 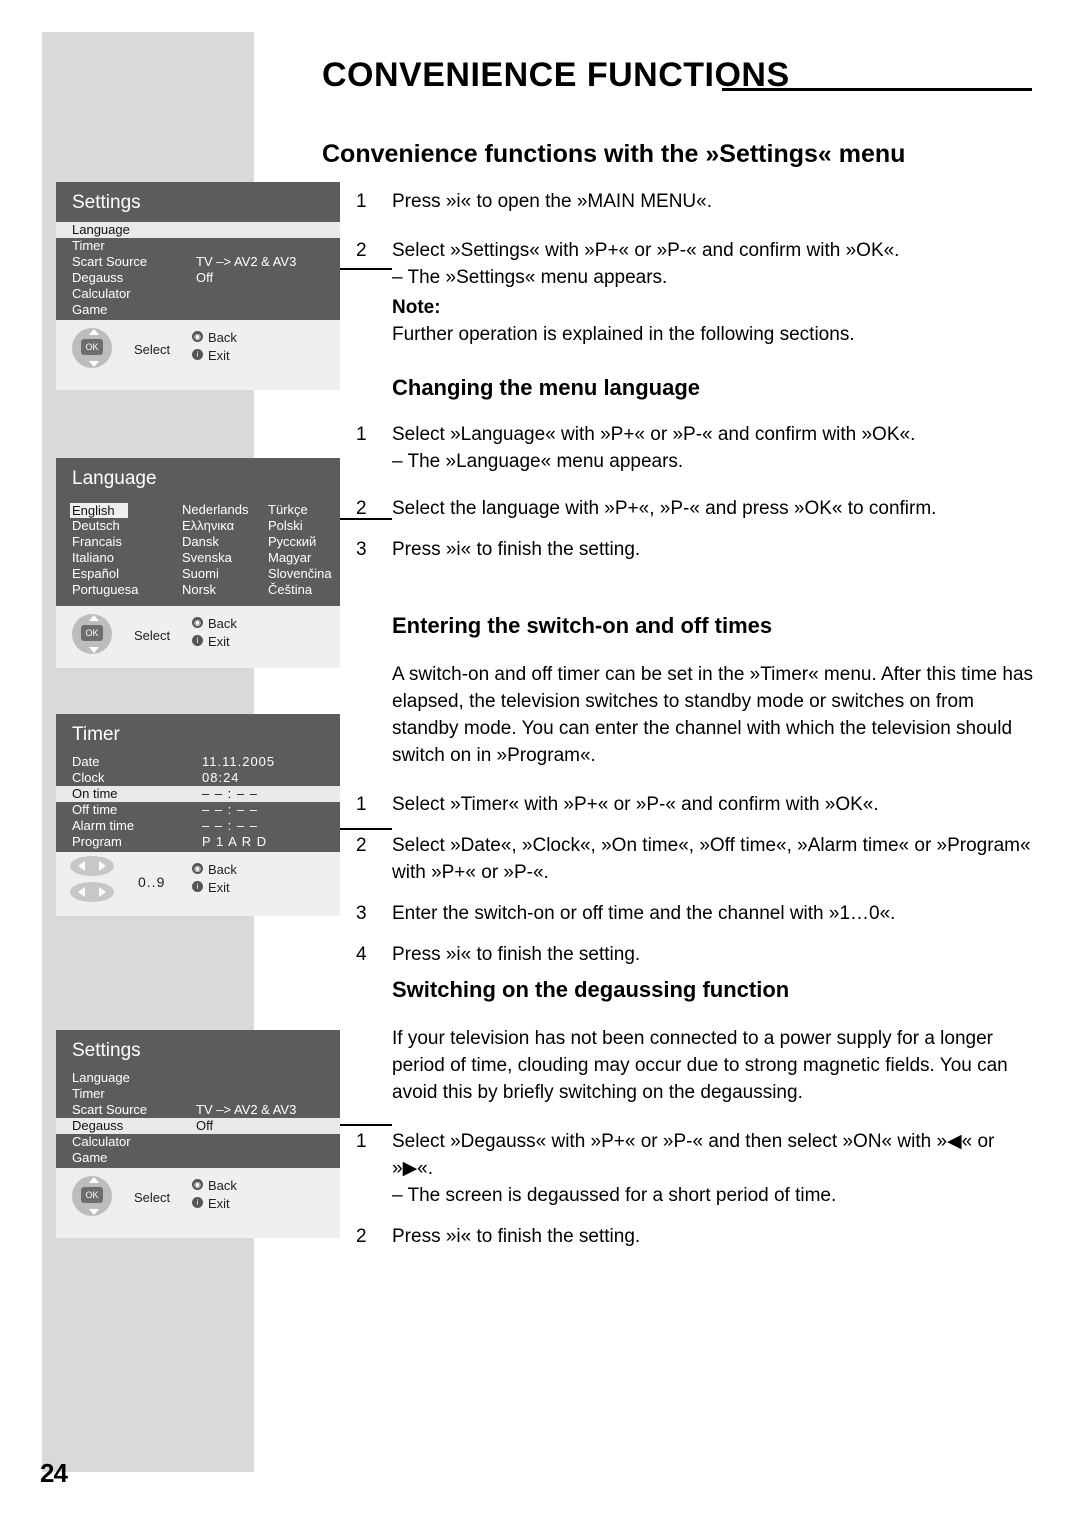 What do you see at coordinates (366, 829) in the screenshot?
I see `connector-line-timer` at bounding box center [366, 829].